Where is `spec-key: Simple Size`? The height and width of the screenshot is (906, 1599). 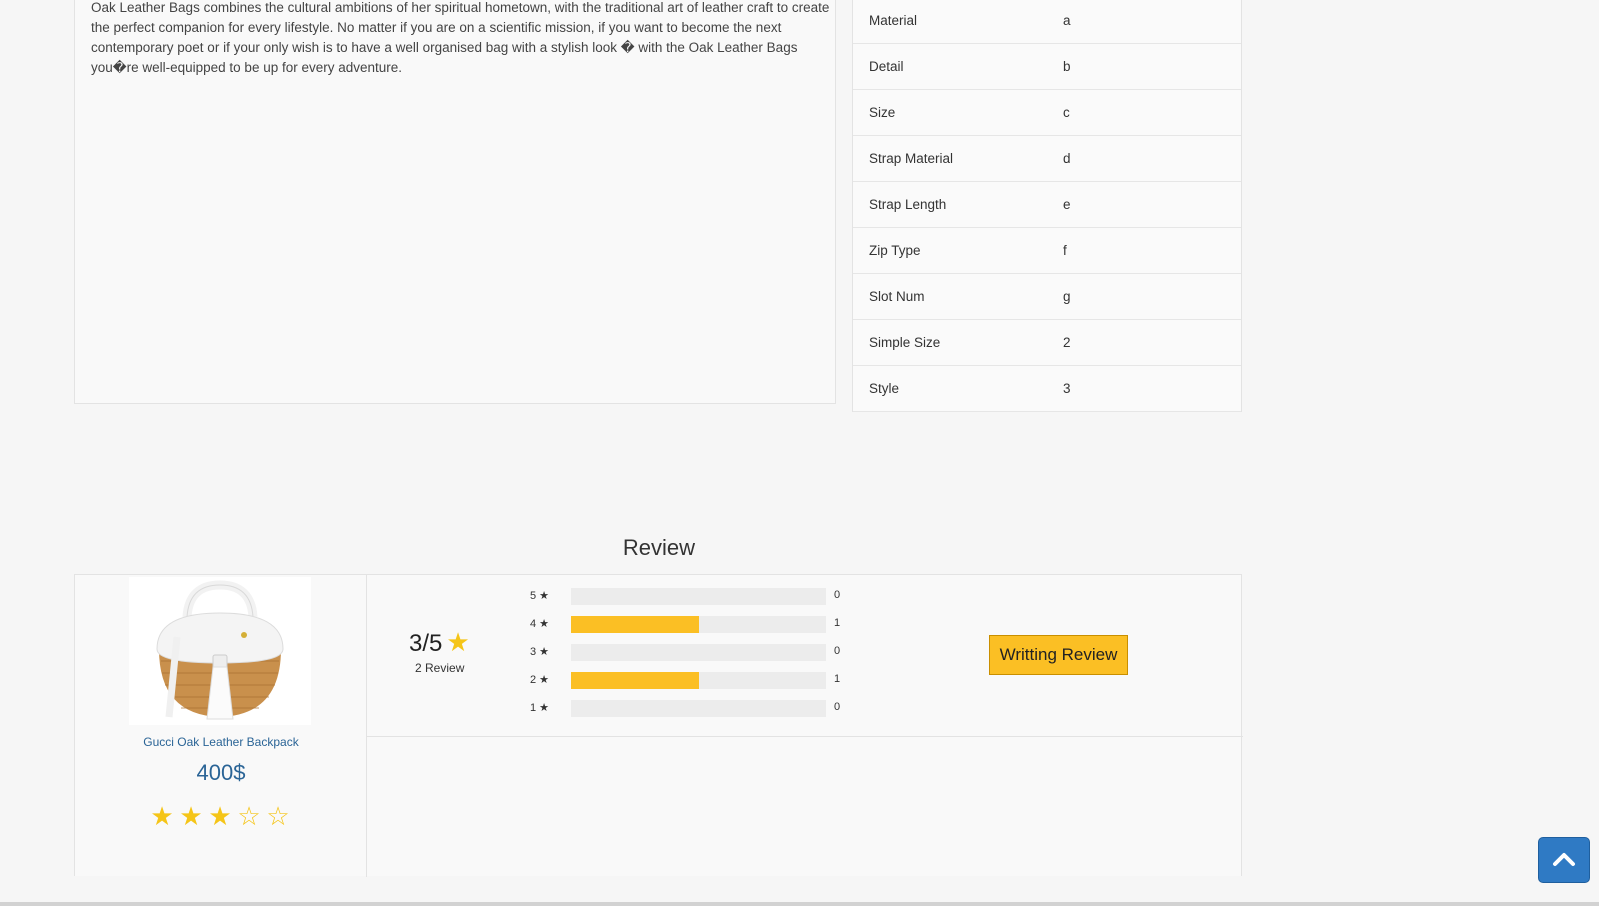
spec-key: Simple Size is located at coordinates (905, 342).